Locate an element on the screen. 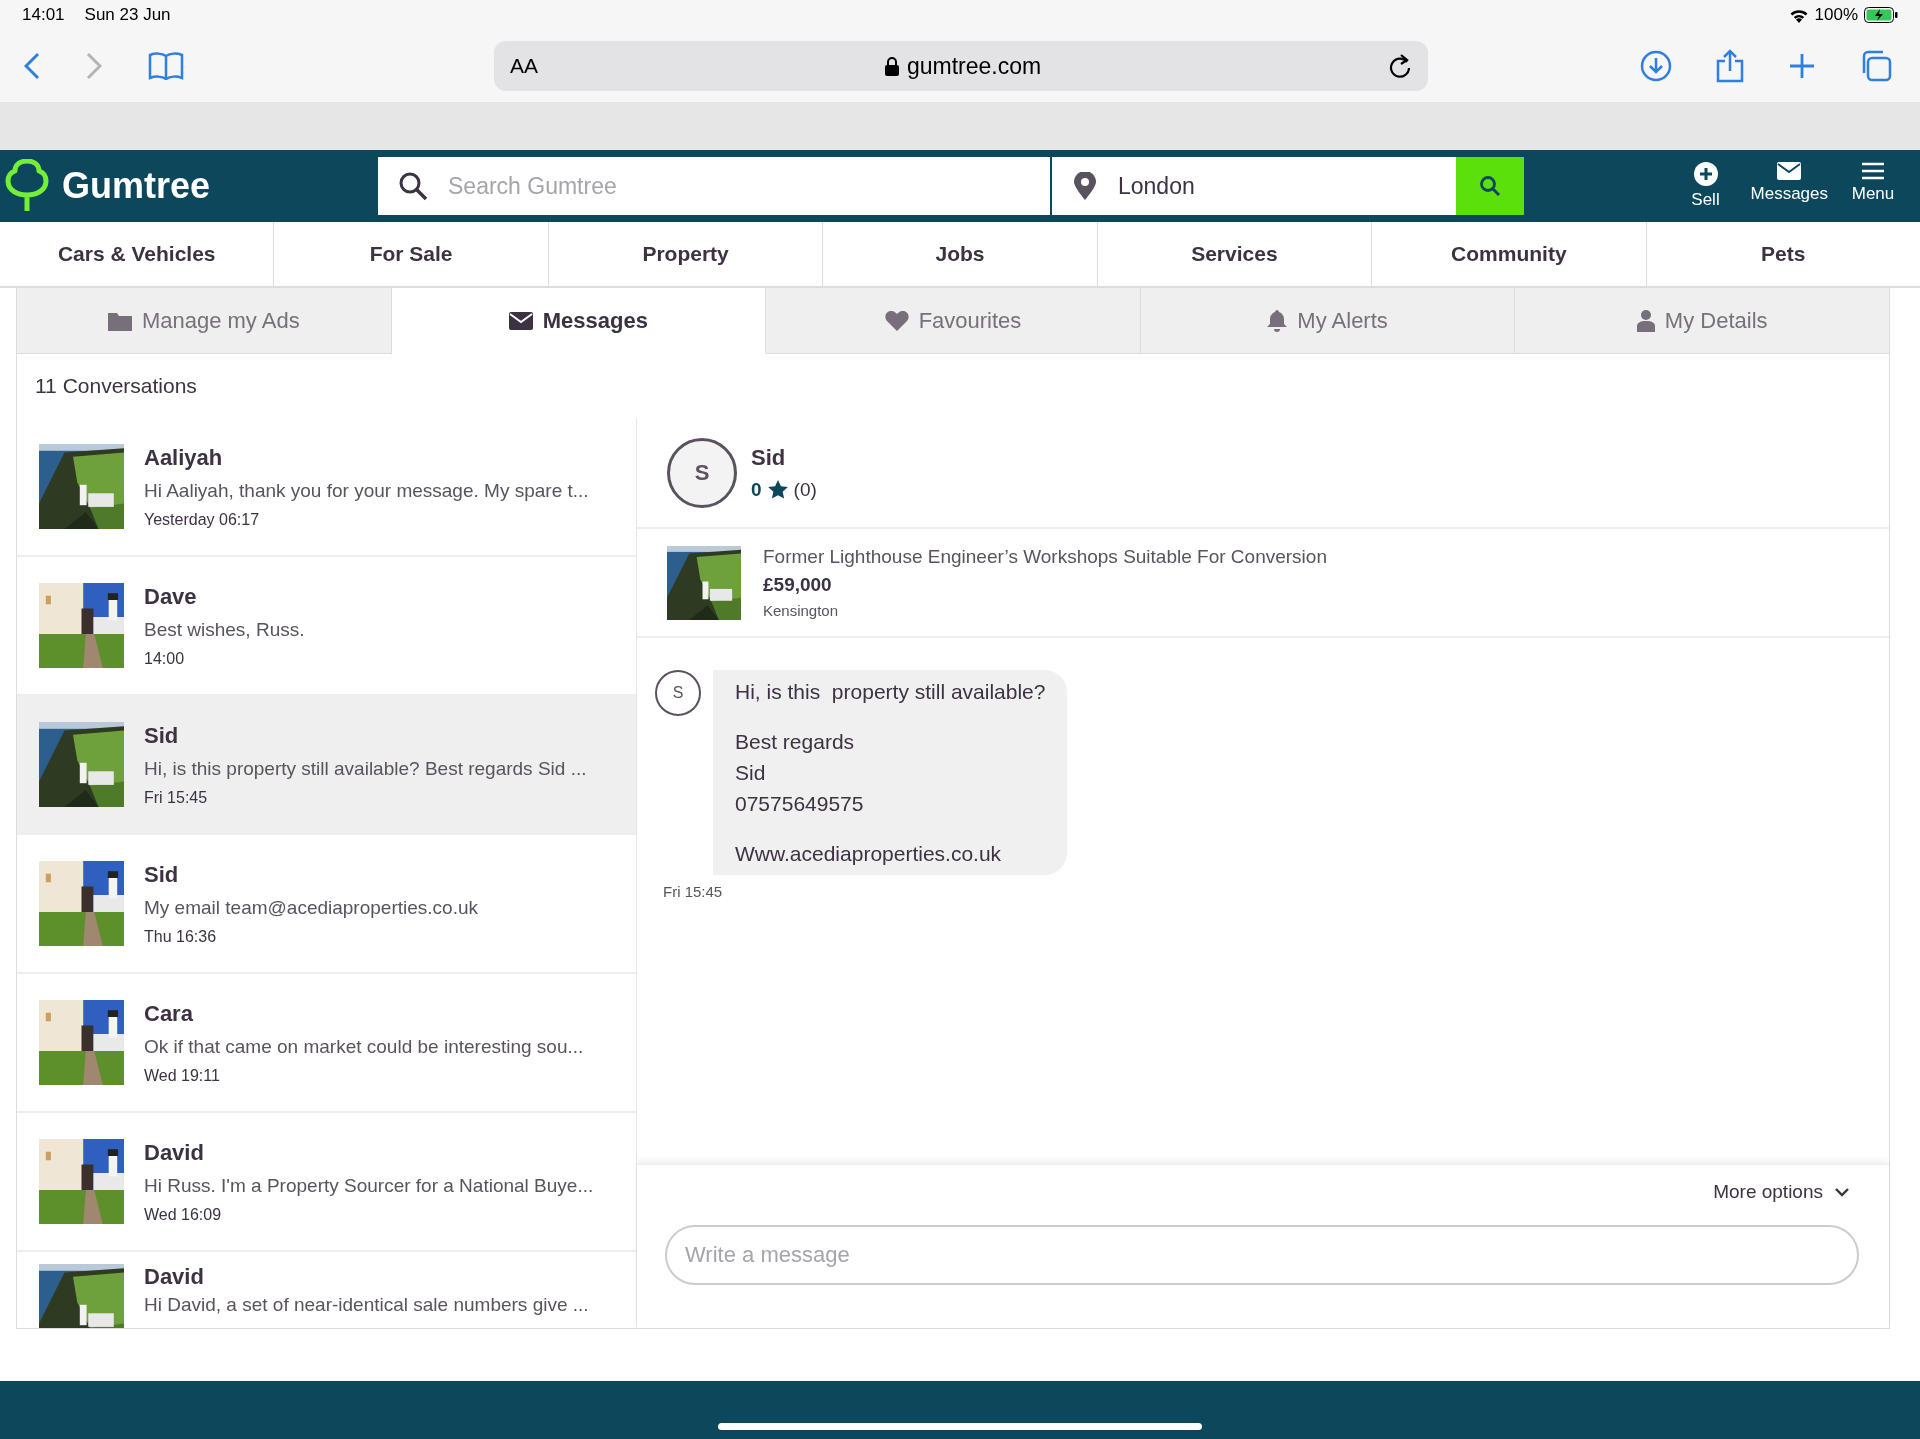 Image resolution: width=1920 pixels, height=1439 pixels. conversation-item: Sid Hi, is this property still available? Best regards Sid ... Fri 15:45 is located at coordinates (326, 765).